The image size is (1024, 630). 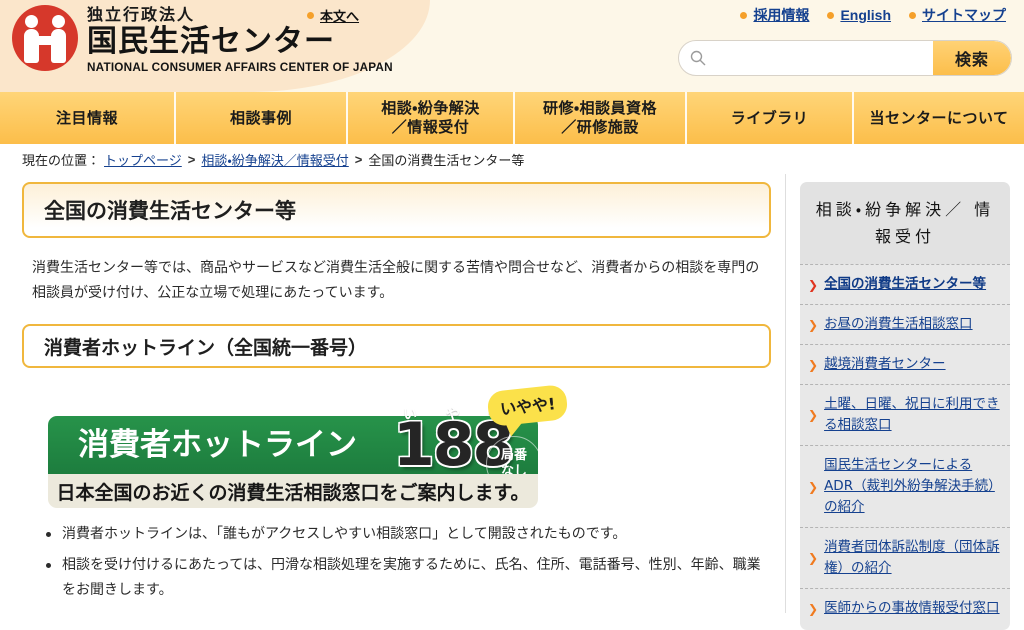 What do you see at coordinates (912, 414) in the screenshot?
I see `sidebar-item-label: 土曜、日曜、祝日に利用できる相談窓口` at bounding box center [912, 414].